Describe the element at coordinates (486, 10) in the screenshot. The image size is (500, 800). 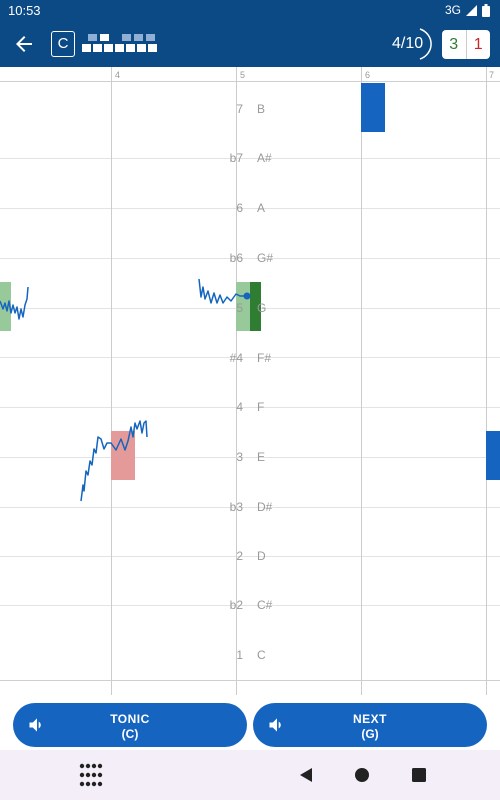
I see `battery-icon` at that location.